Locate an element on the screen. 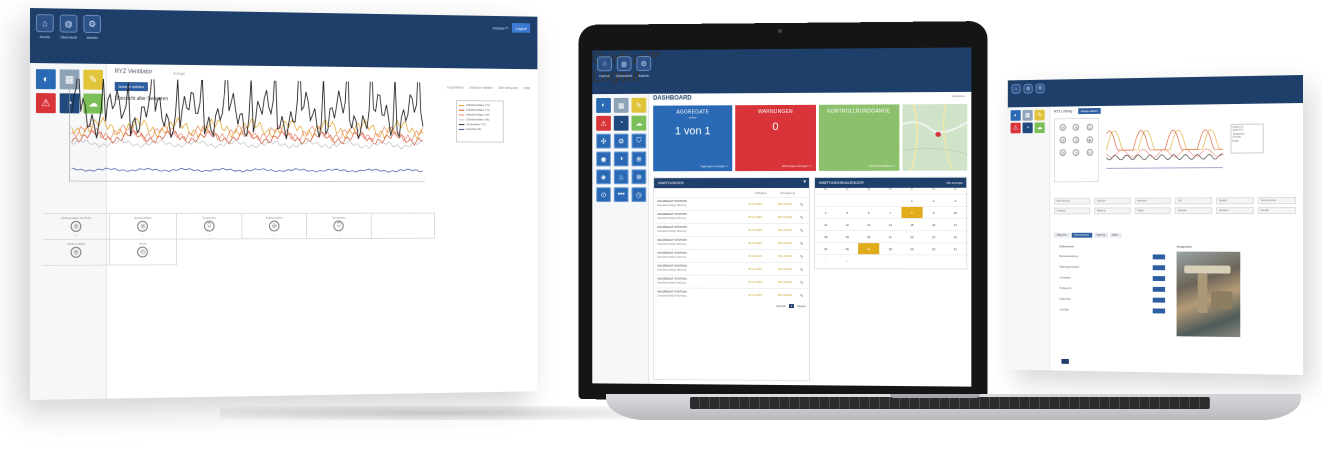 This screenshot has height=449, width=1322. sensor-icon: ⊛ is located at coordinates (639, 177).